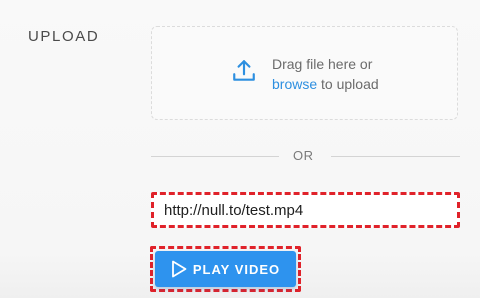 The width and height of the screenshot is (480, 298). Describe the element at coordinates (236, 269) in the screenshot. I see `play-video-label: PLAY VIDEO` at that location.